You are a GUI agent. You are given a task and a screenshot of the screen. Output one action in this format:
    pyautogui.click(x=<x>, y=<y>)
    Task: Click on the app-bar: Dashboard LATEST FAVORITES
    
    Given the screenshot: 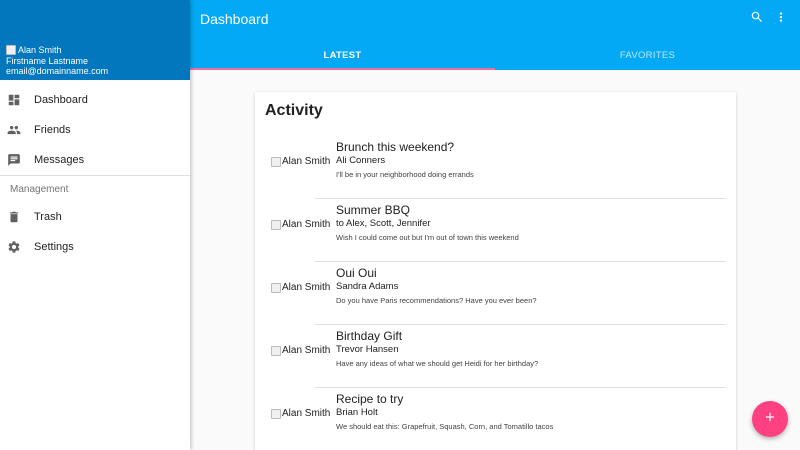 What is the action you would take?
    pyautogui.click(x=495, y=35)
    